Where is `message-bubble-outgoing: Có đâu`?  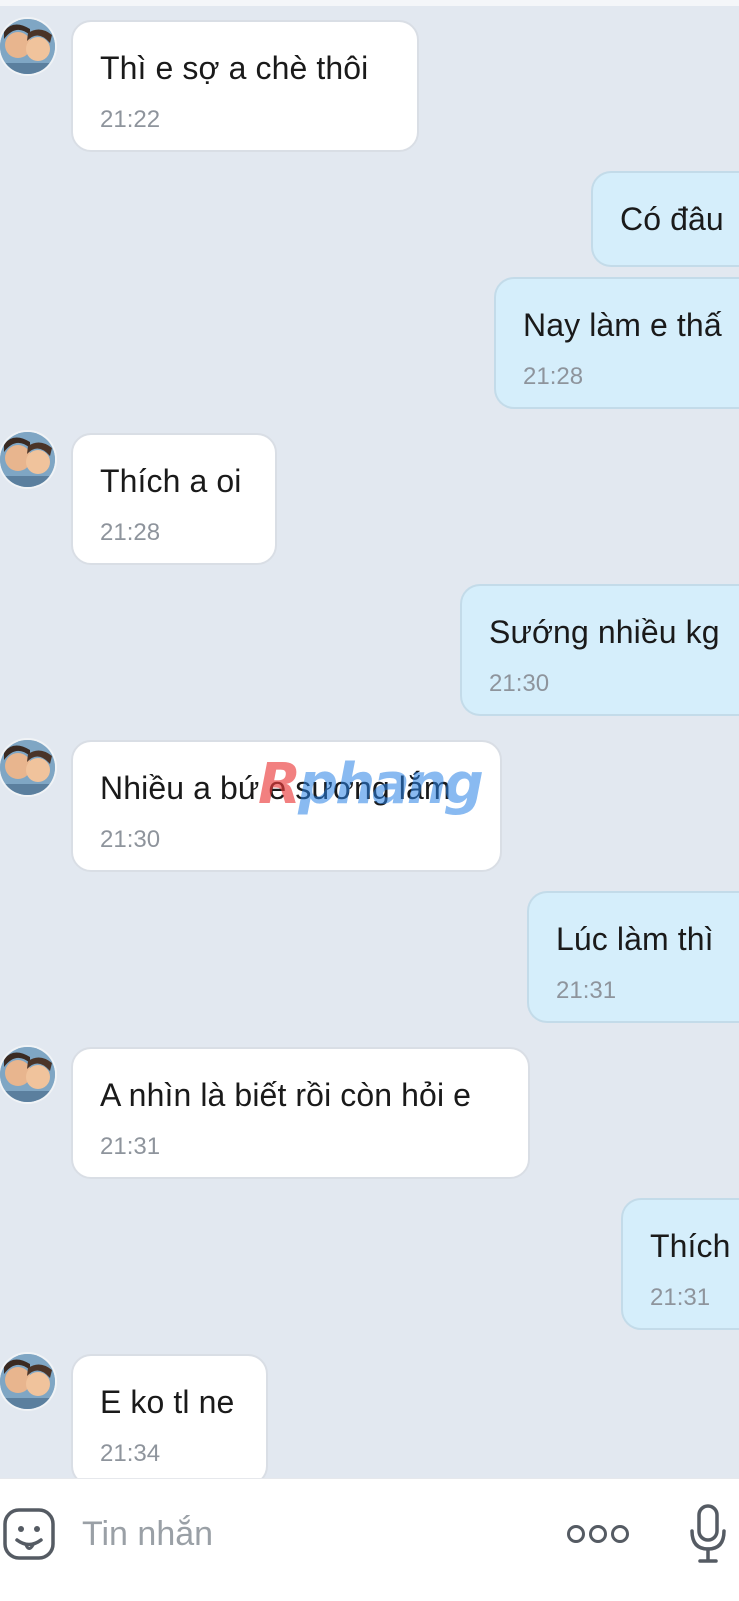 message-bubble-outgoing: Có đâu is located at coordinates (665, 219).